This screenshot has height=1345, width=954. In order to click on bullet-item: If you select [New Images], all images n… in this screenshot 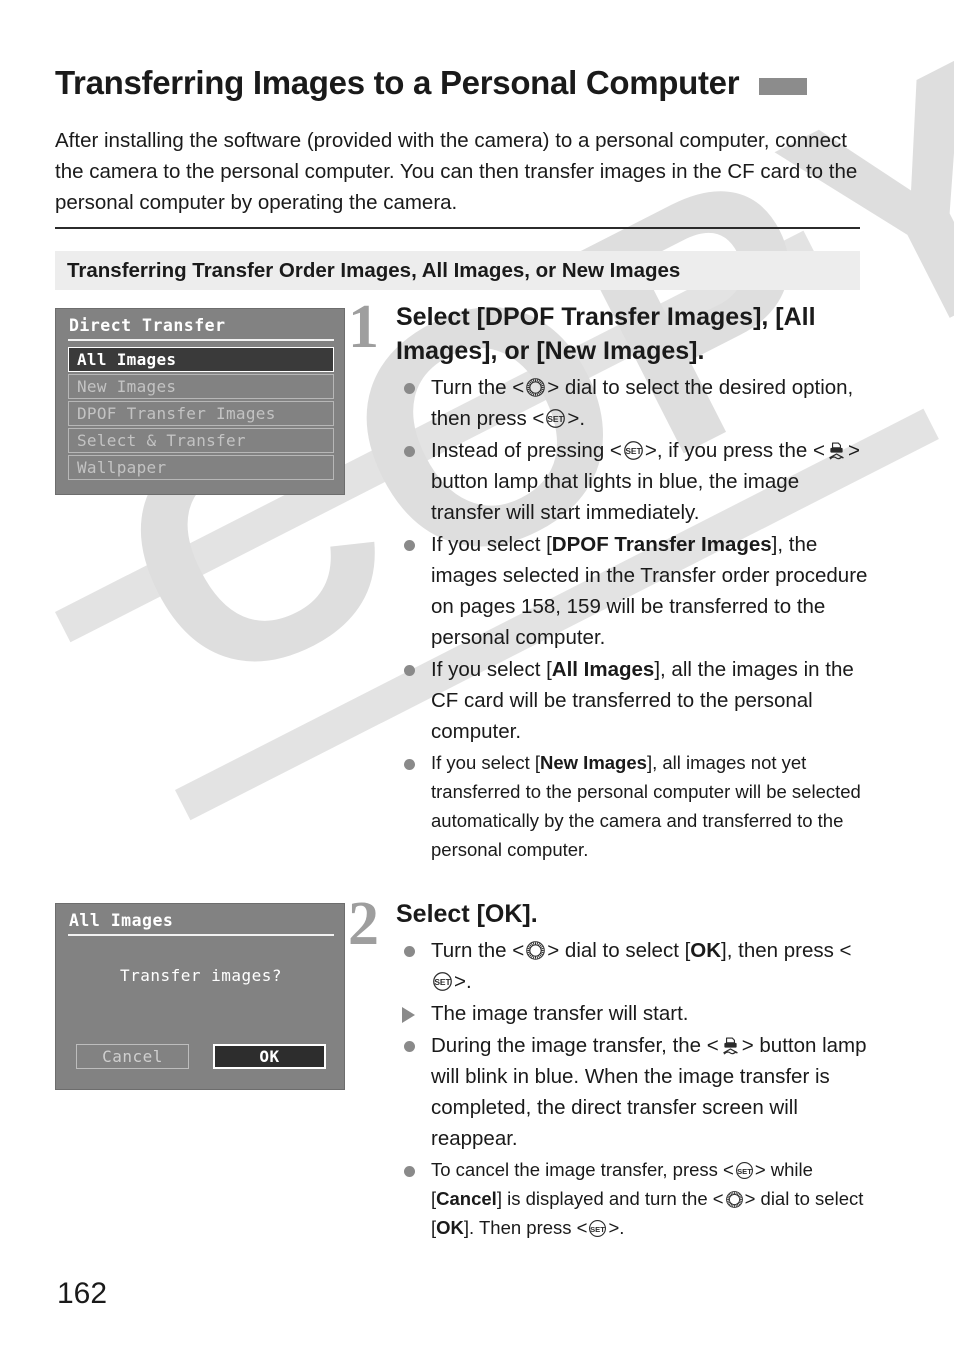, I will do `click(632, 806)`.